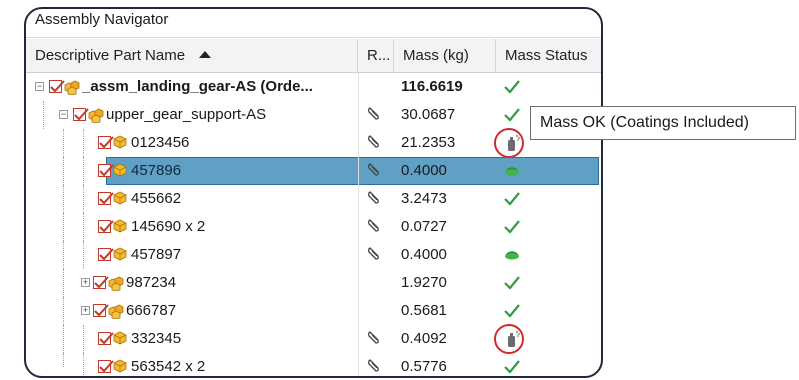 The image size is (799, 380). I want to click on tree-row: 145690 x 2 0.0727, so click(313, 227).